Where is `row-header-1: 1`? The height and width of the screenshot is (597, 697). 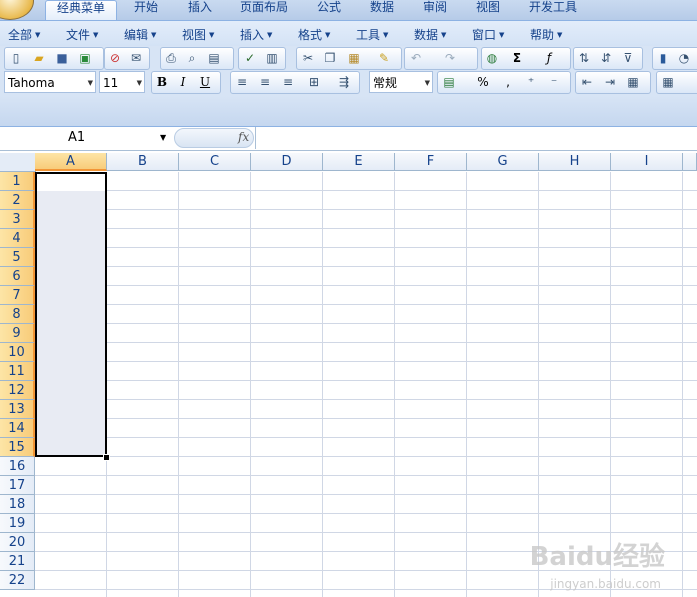 row-header-1: 1 is located at coordinates (17, 181).